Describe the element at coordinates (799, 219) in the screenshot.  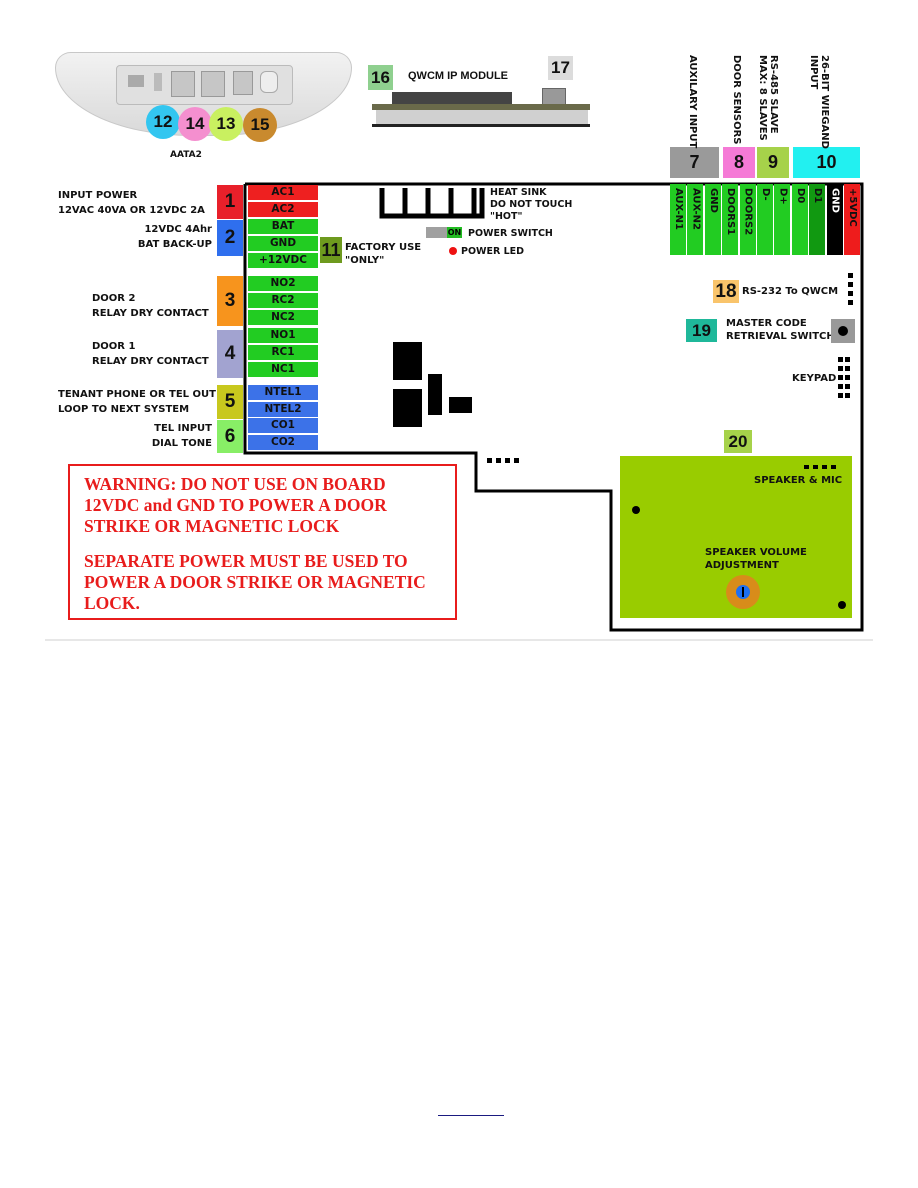
I see `terminal-d0: D0` at that location.